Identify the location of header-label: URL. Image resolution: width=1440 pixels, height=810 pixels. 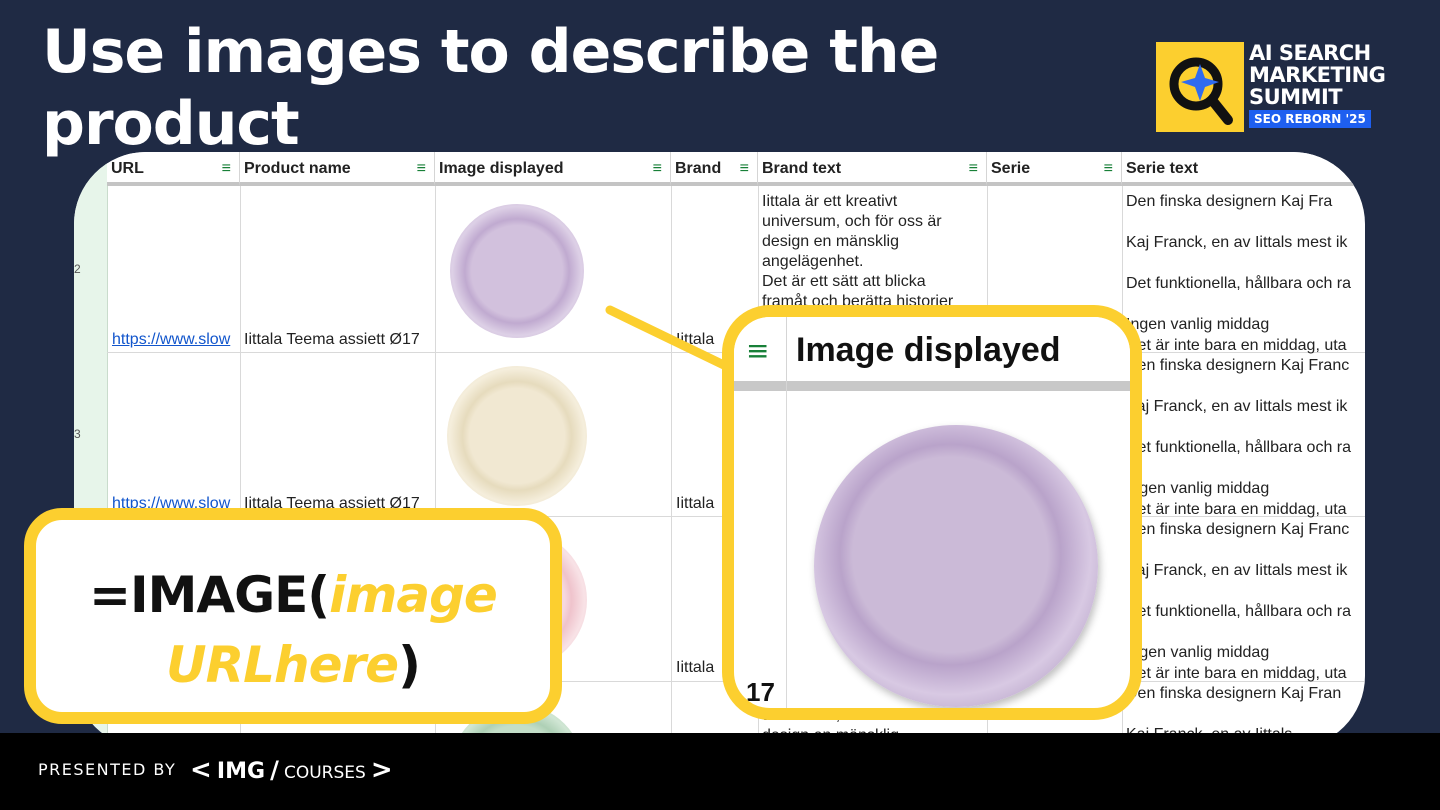
(127, 168).